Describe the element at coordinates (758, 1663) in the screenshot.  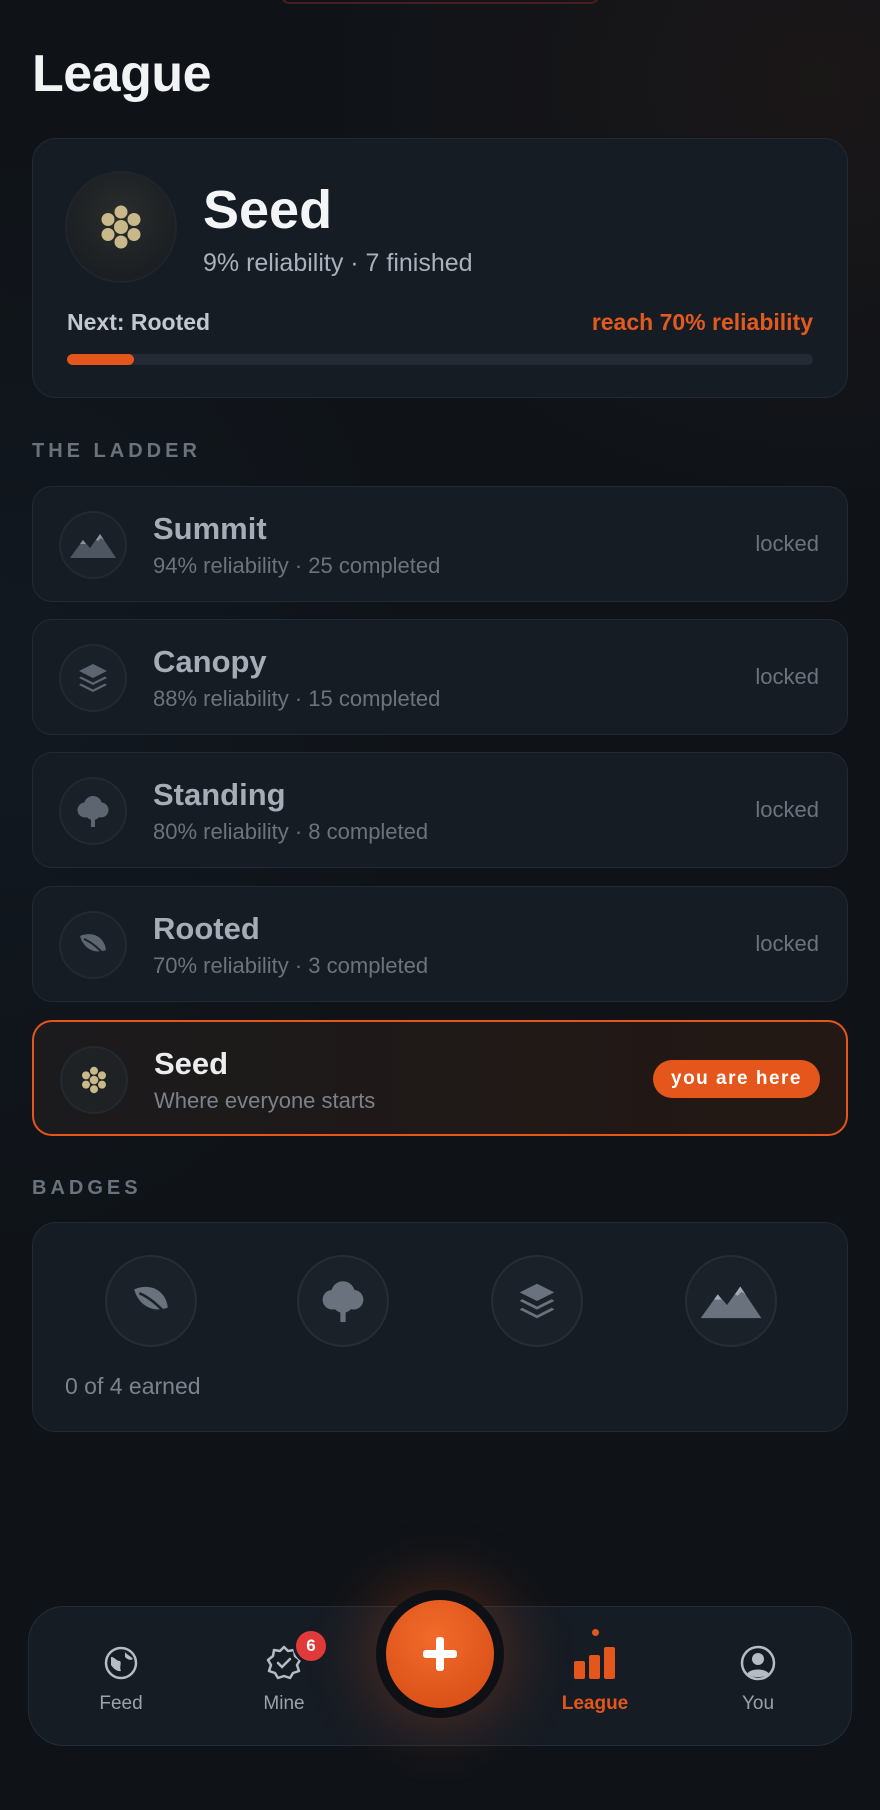
I see `user-circle-icon` at that location.